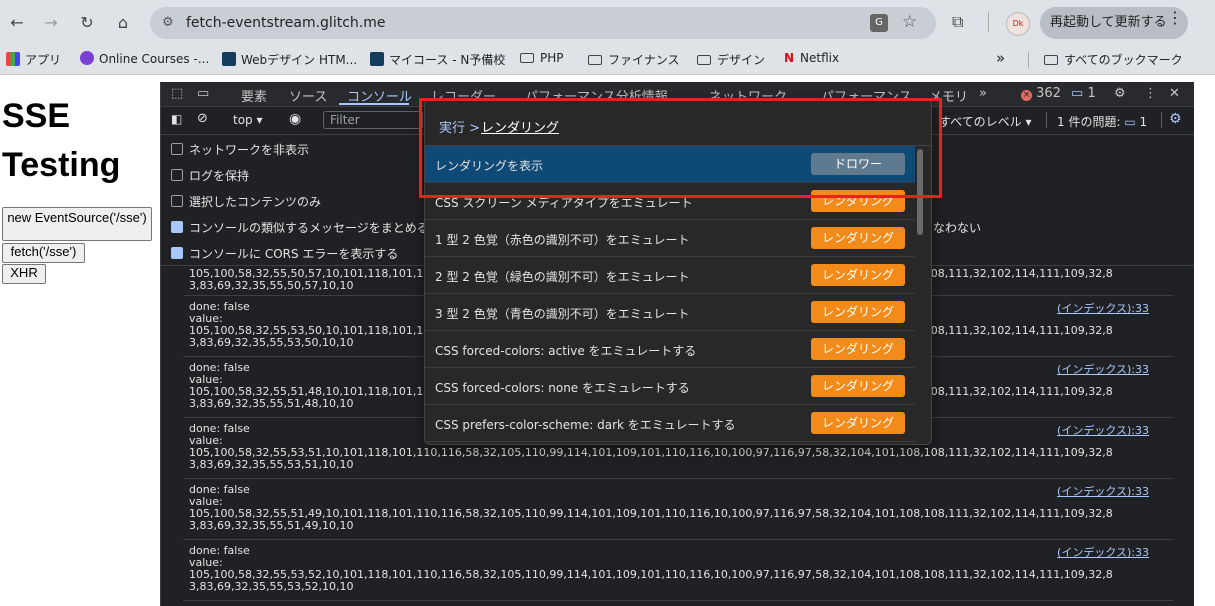  Describe the element at coordinates (254, 95) in the screenshot. I see `tab-elements: 要素` at that location.